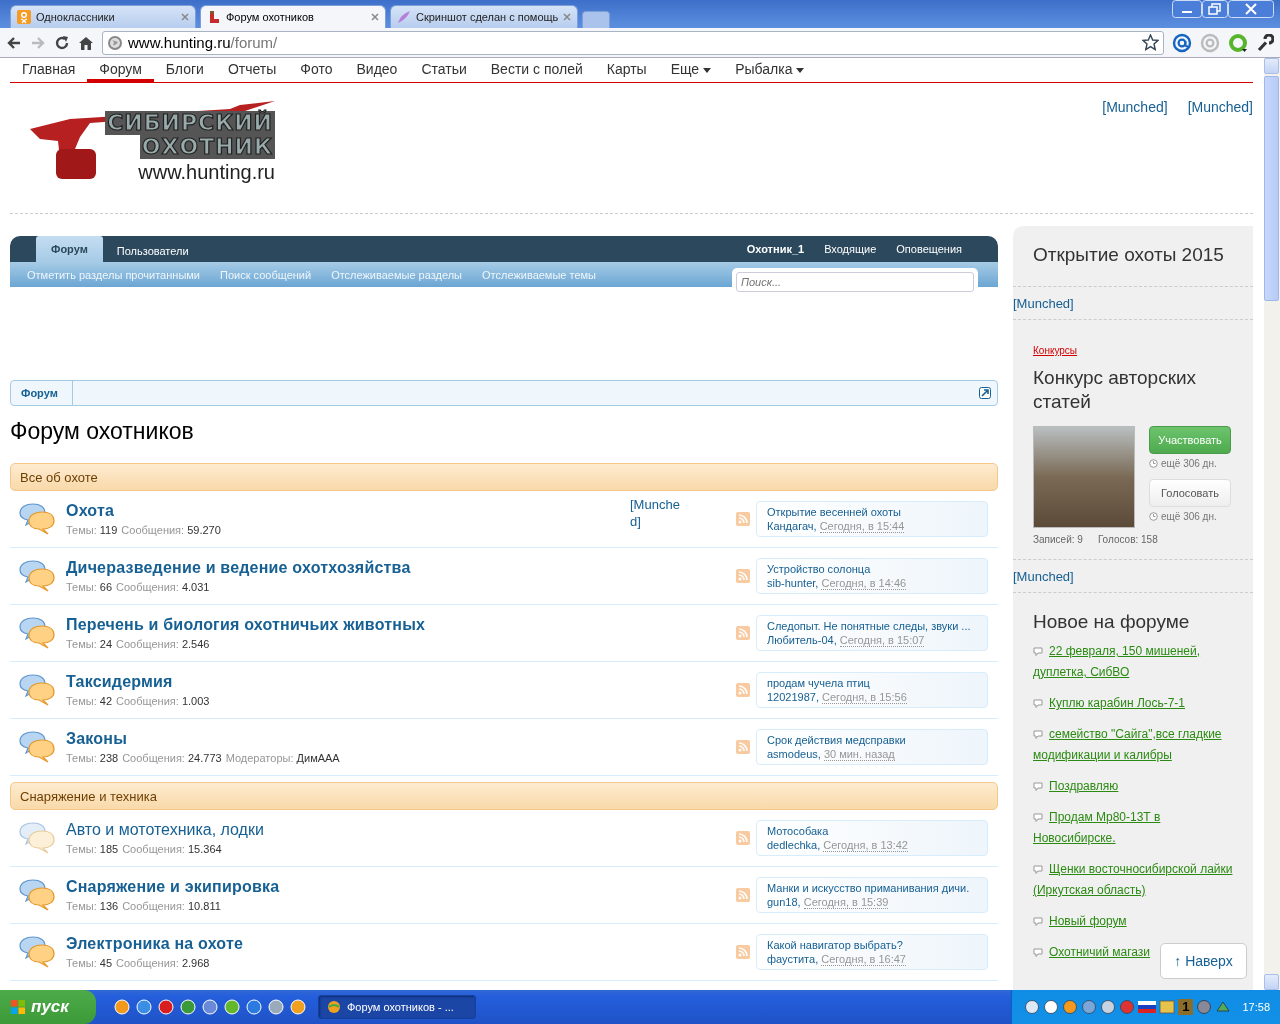 The height and width of the screenshot is (1024, 1280). Describe the element at coordinates (155, 943) in the screenshot. I see `forum-title-link: Электроника на охоте` at that location.